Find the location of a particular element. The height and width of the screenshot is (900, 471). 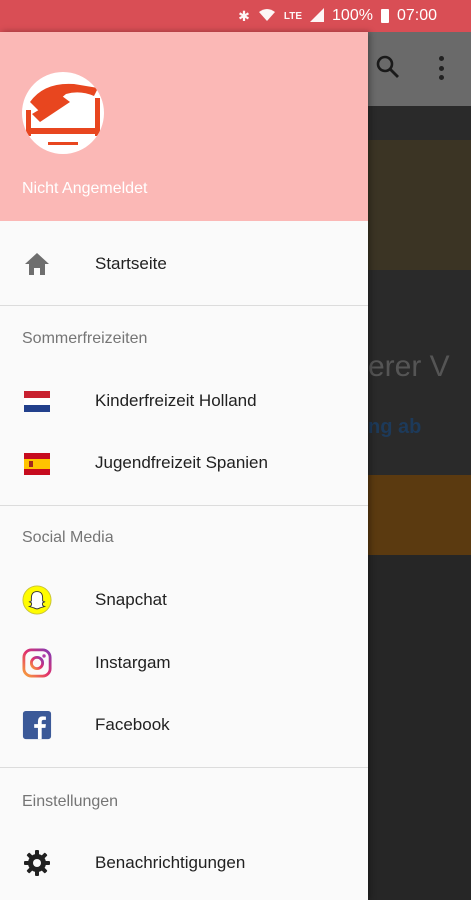

background-link: ng ab is located at coordinates (395, 427).